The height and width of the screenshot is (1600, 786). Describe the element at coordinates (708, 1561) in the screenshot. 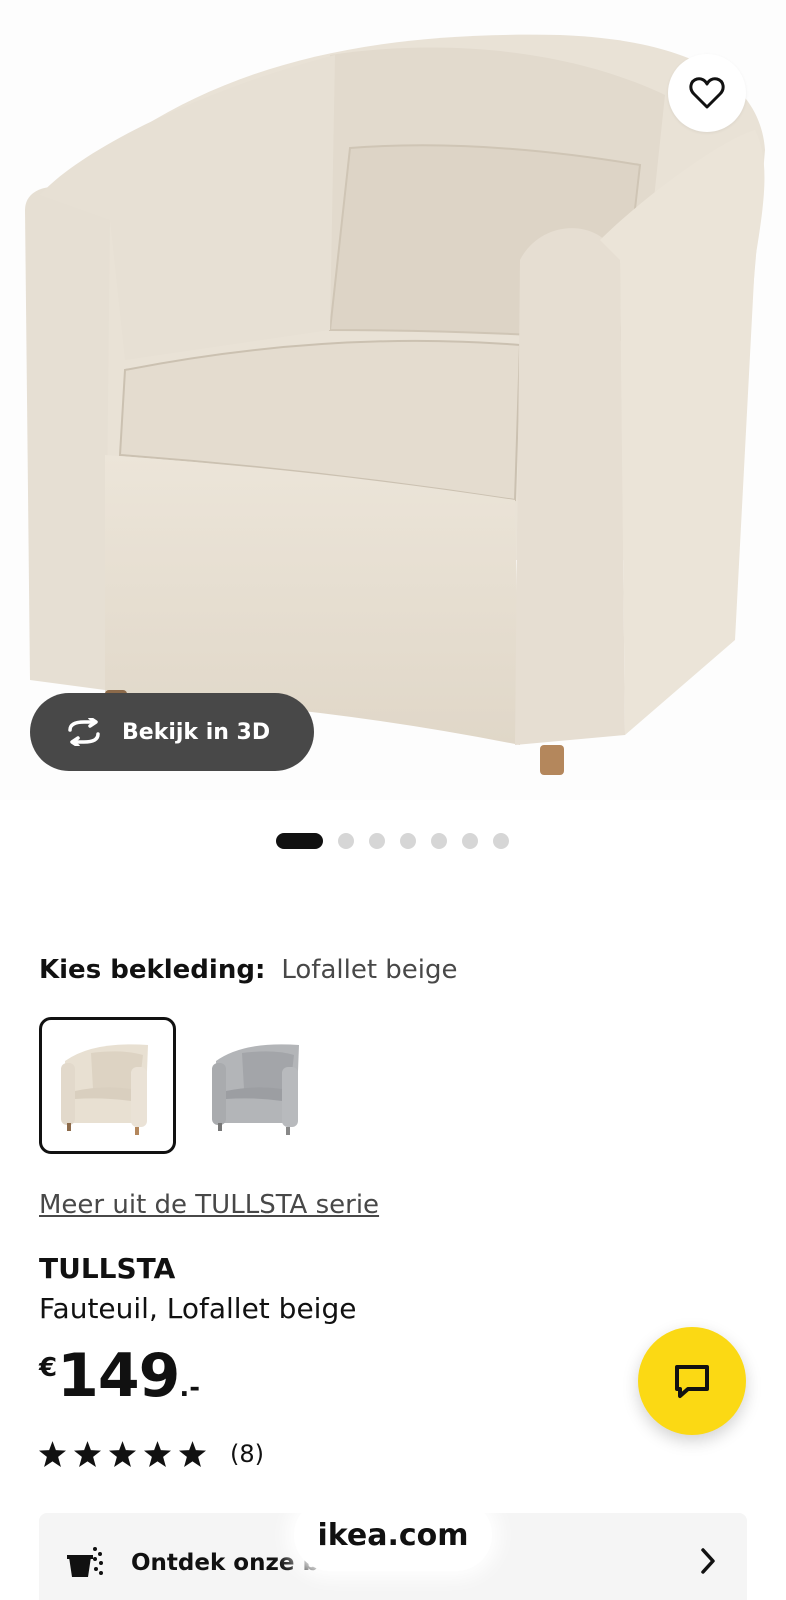

I see `chevron-right-icon` at that location.